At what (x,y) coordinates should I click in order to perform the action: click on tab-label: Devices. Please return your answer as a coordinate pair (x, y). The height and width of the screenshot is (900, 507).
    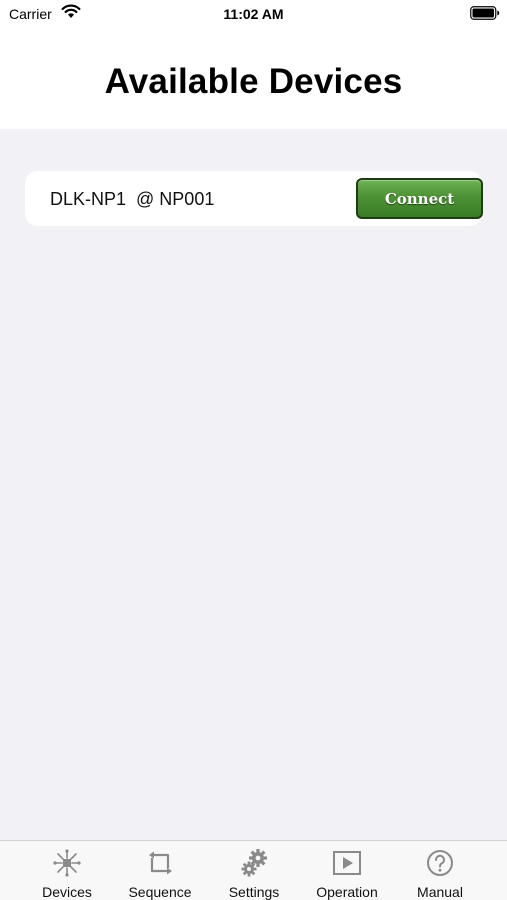
    Looking at the image, I should click on (67, 892).